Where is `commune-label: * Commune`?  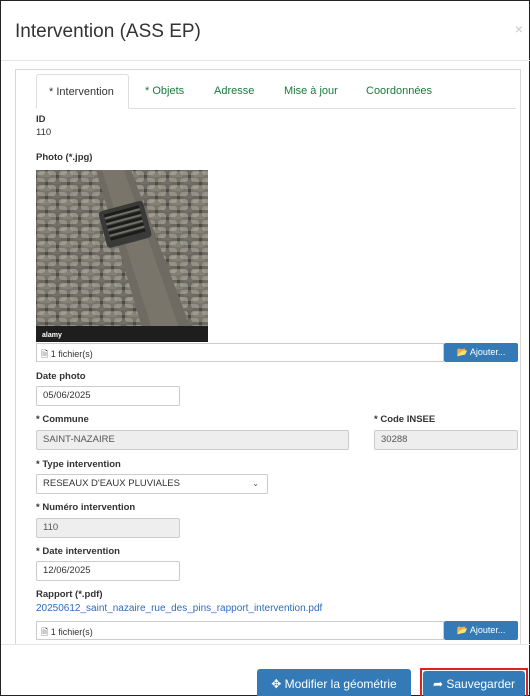 commune-label: * Commune is located at coordinates (62, 419).